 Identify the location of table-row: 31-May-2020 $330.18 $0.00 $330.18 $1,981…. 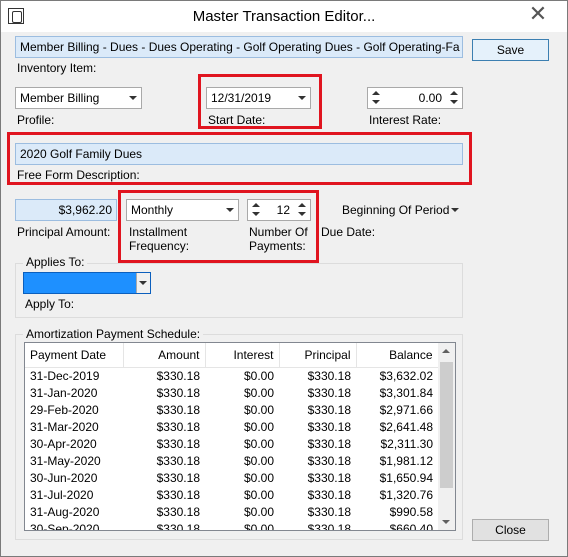
(231, 461).